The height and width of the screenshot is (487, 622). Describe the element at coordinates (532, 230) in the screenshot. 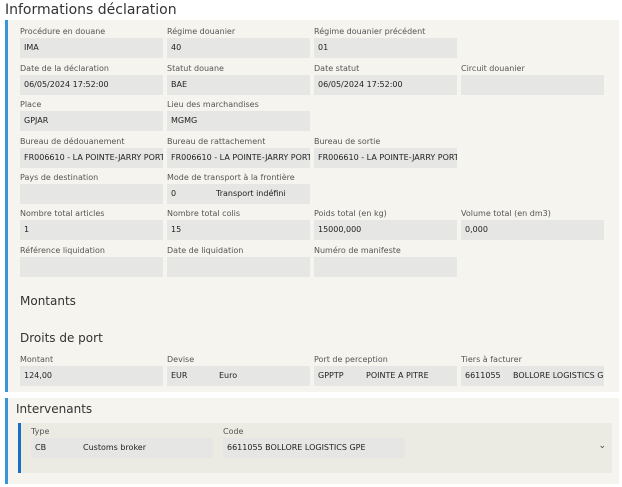

I see `volume-value: 0,000` at that location.